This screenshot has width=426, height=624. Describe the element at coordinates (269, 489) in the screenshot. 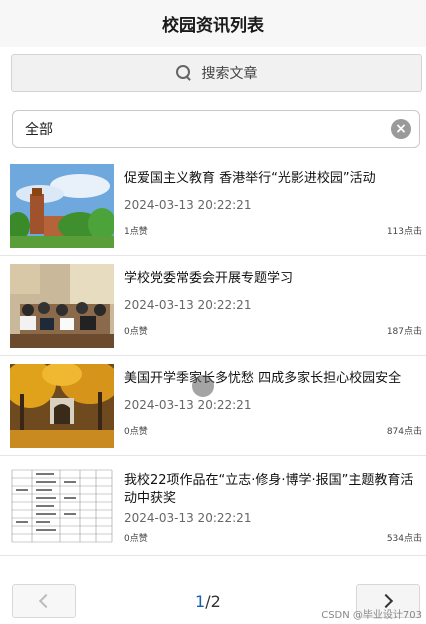

I see `article-title: 我校22项作品在“立志·修身·博学·报国”主题教育活动中获奖` at that location.